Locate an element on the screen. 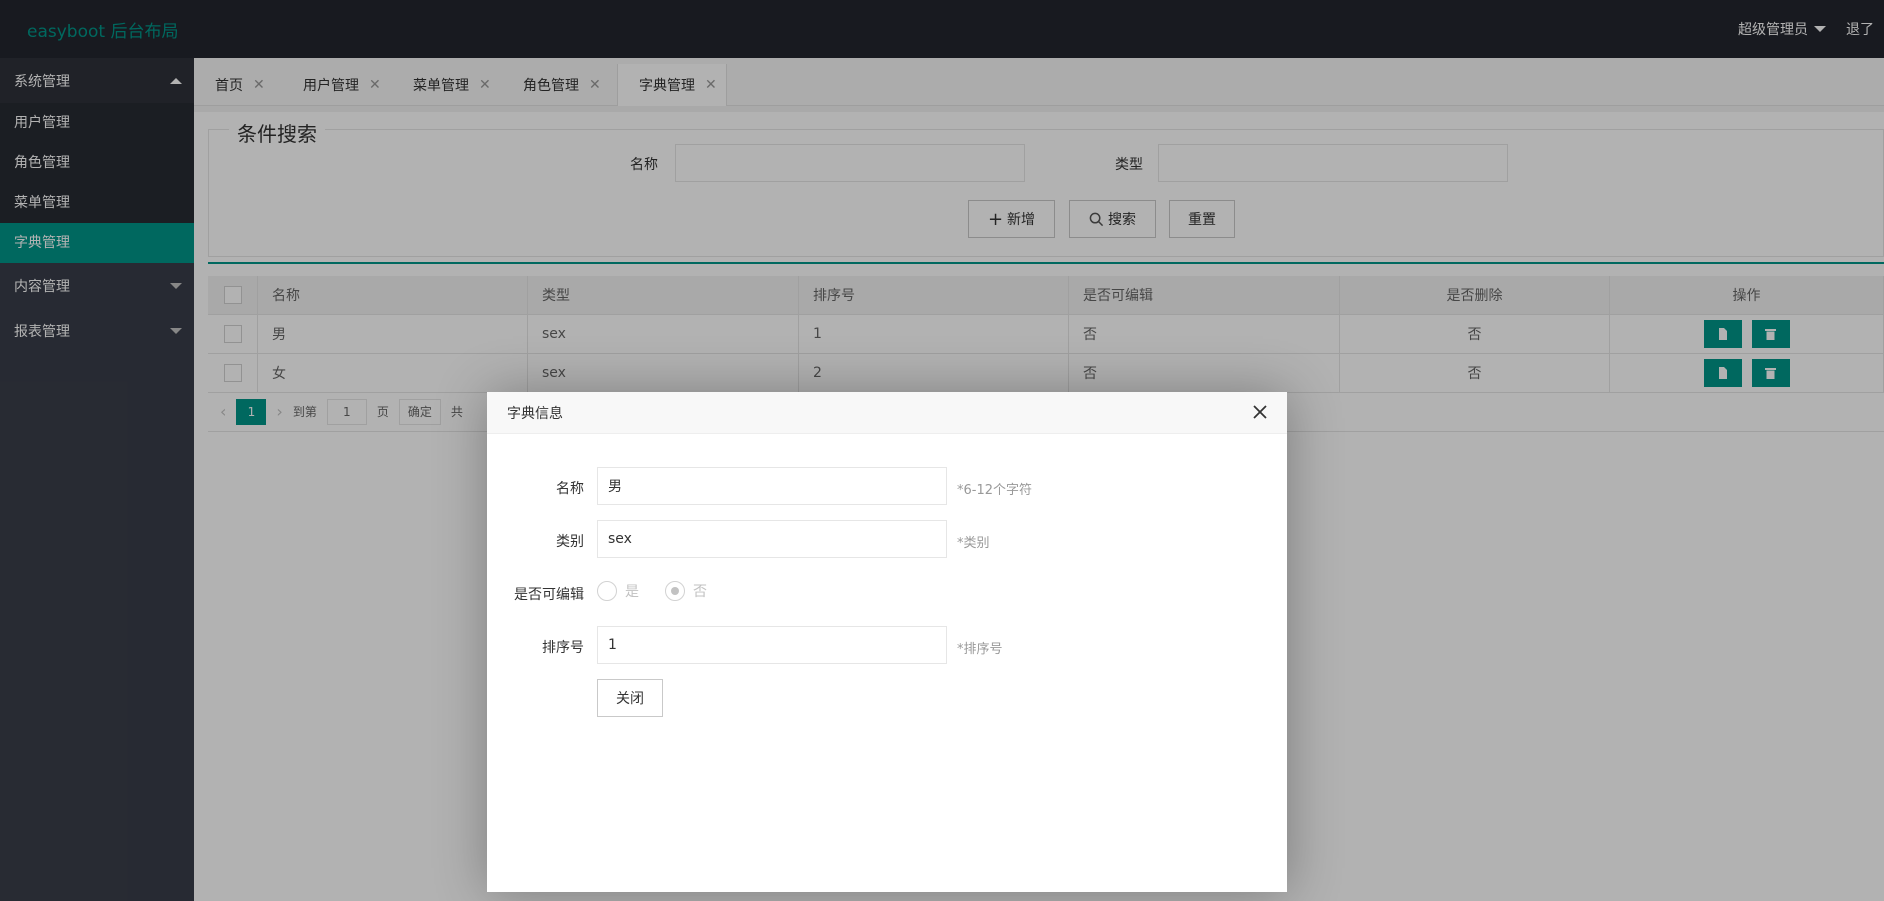 This screenshot has height=901, width=1884. dialog-header: 字典信息 is located at coordinates (887, 413).